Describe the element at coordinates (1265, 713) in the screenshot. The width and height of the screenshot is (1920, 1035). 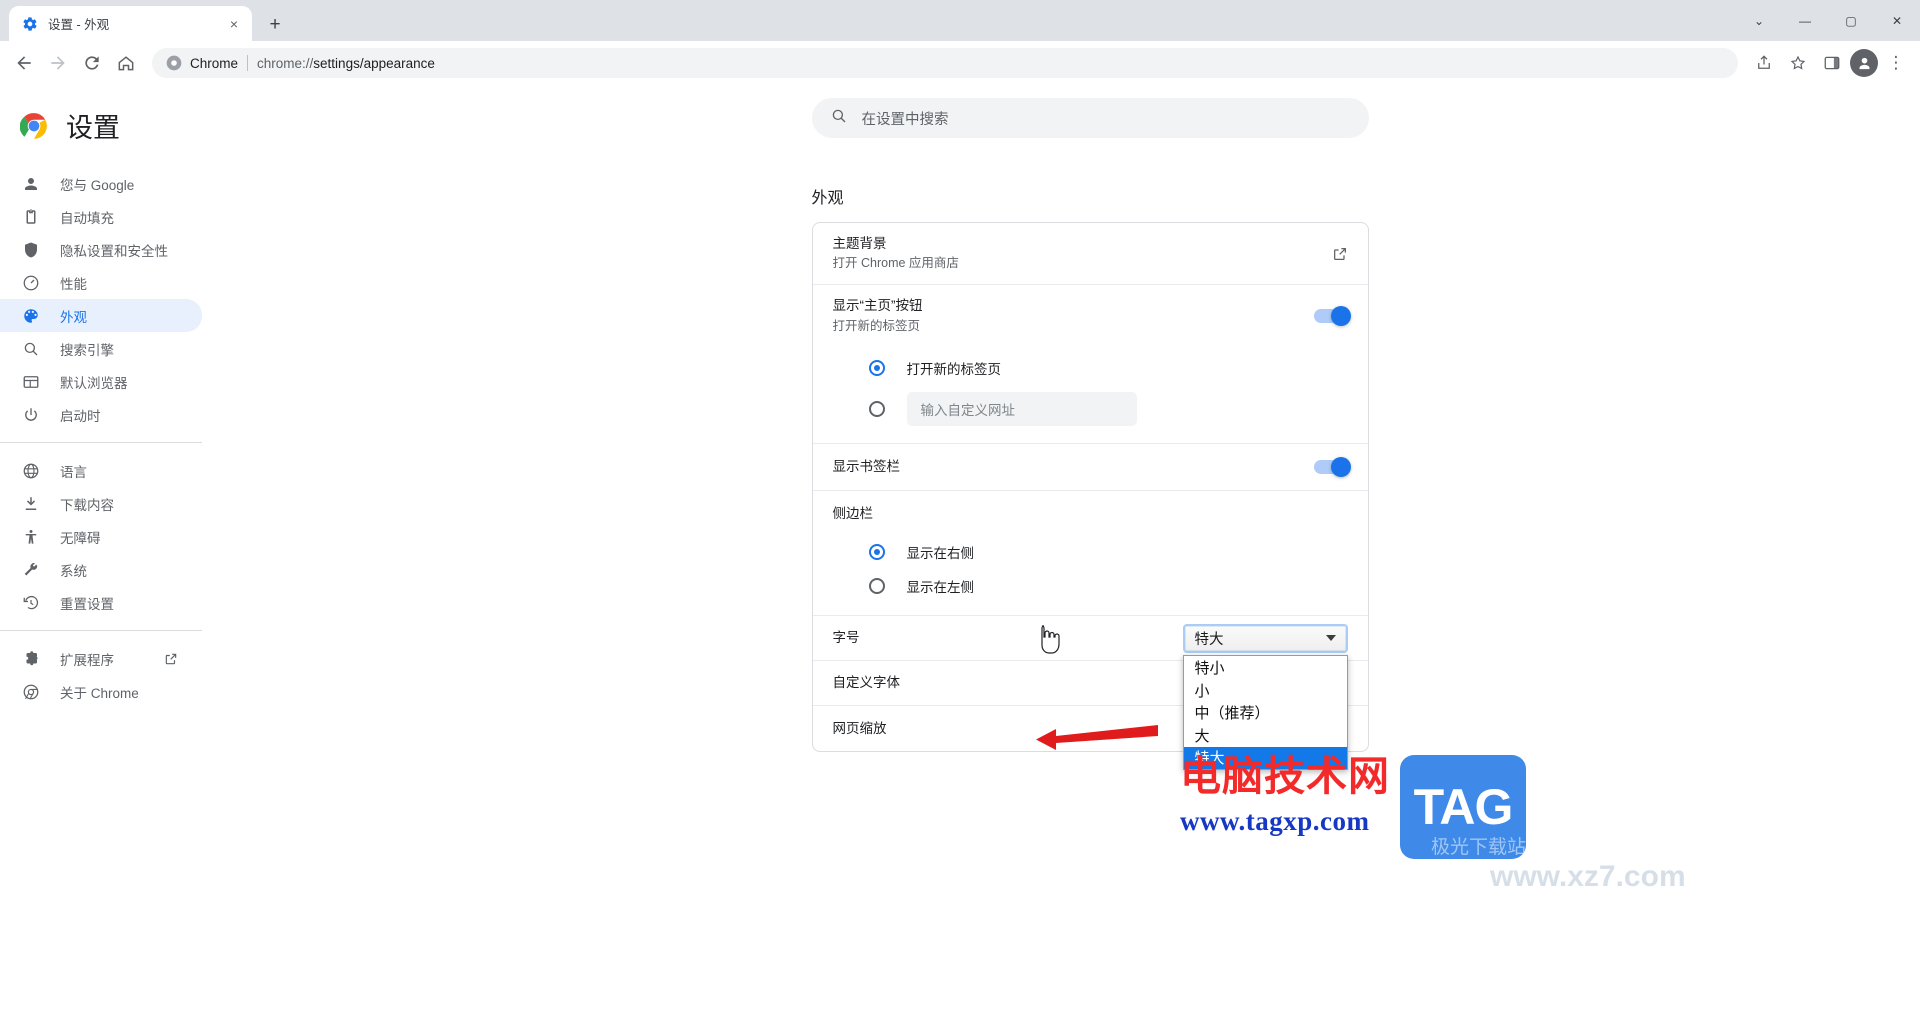
I see `dropdown-option-medium: 中（推荐）` at that location.